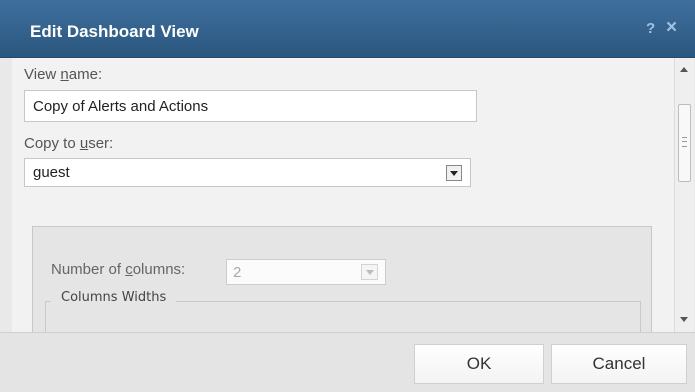 Image resolution: width=695 pixels, height=392 pixels. I want to click on grip-icon, so click(684, 142).